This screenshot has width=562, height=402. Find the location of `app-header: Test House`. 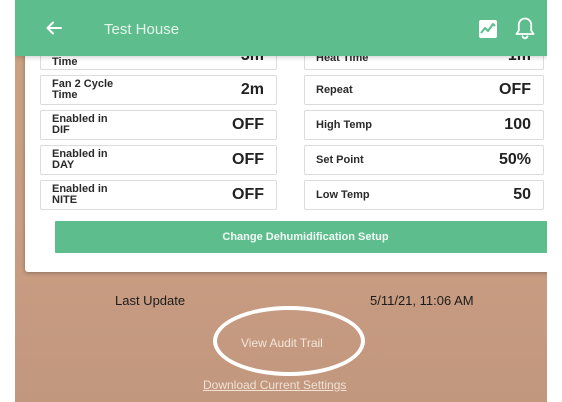

app-header: Test House is located at coordinates (281, 28).